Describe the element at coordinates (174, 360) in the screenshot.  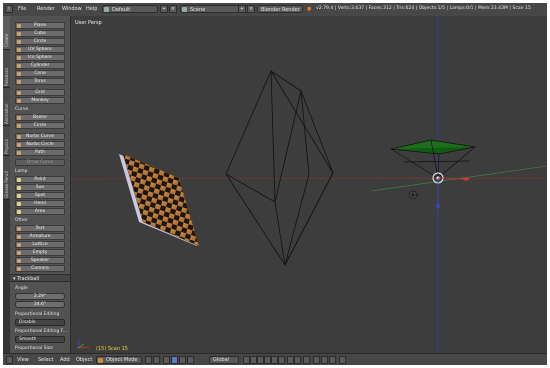
I see `translate-manipulator-button` at that location.